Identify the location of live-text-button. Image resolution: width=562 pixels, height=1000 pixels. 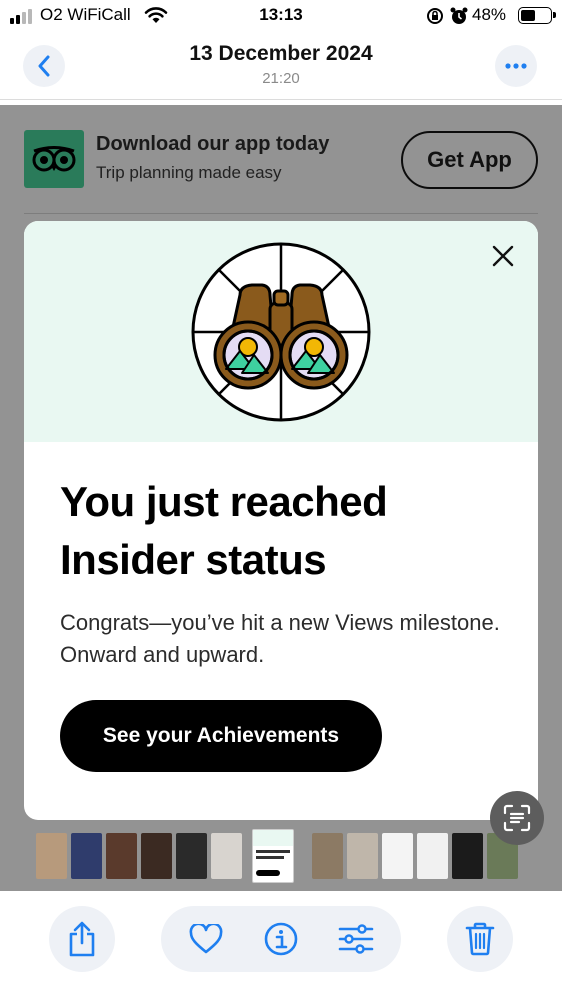
(517, 818).